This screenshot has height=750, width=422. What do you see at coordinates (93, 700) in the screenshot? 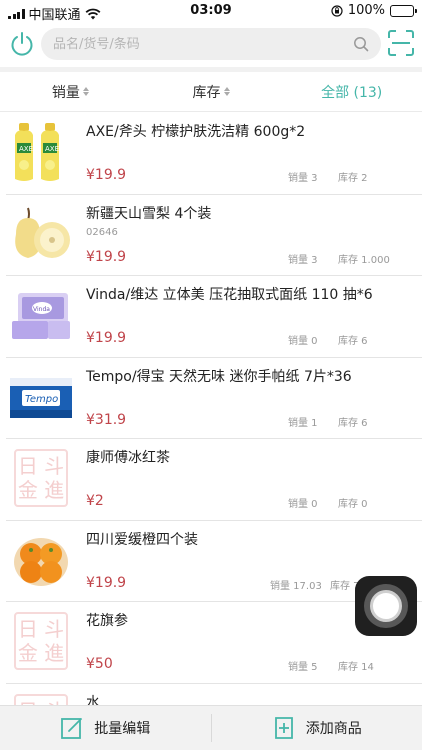
I see `product-name: 水` at bounding box center [93, 700].